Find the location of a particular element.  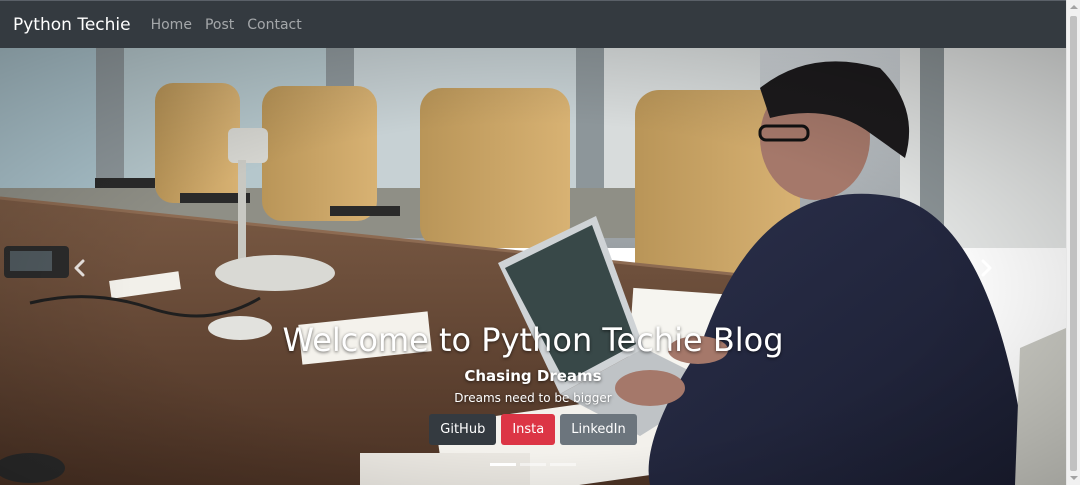

navbar-brand: Python Techie is located at coordinates (72, 25).